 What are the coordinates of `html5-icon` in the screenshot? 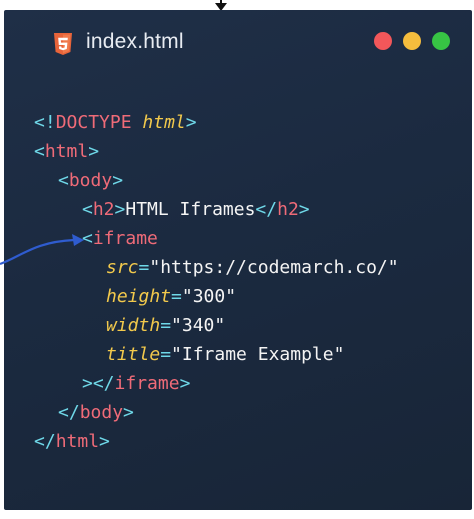 It's located at (63, 44).